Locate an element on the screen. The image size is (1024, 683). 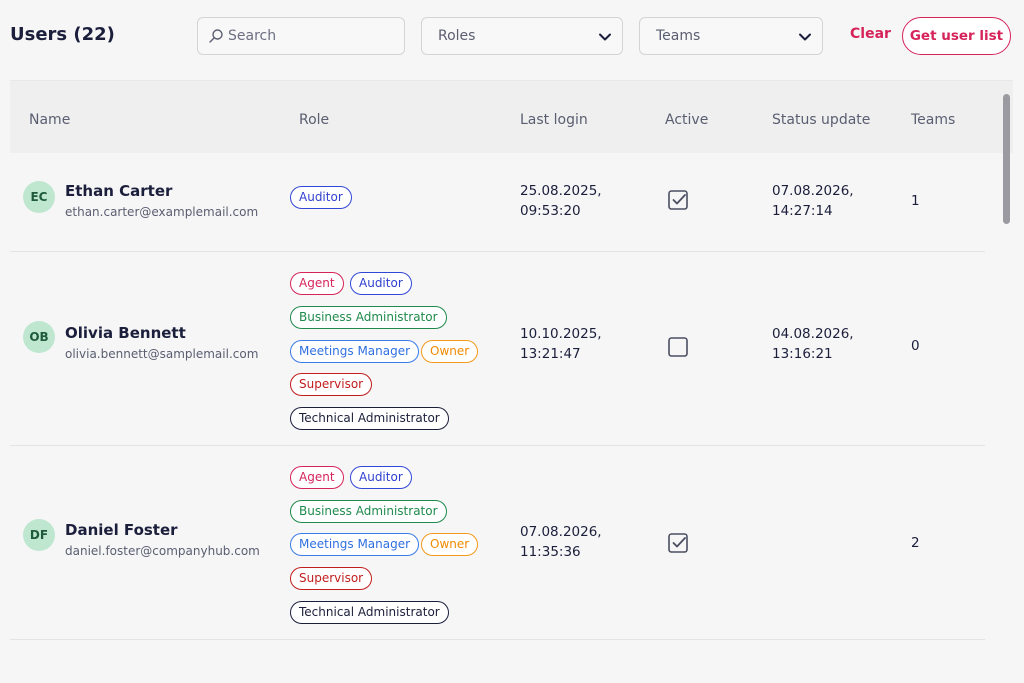
teams-count: 1 is located at coordinates (915, 201).